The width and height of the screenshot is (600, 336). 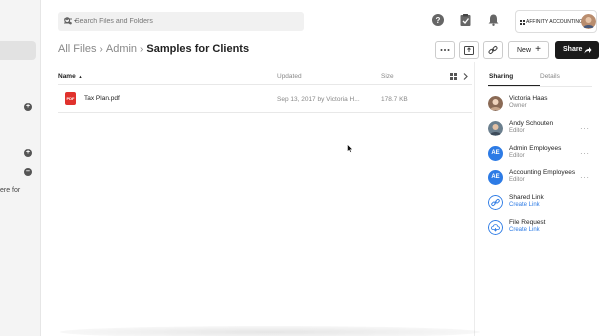 What do you see at coordinates (350, 148) in the screenshot?
I see `mouse-cursor-icon` at bounding box center [350, 148].